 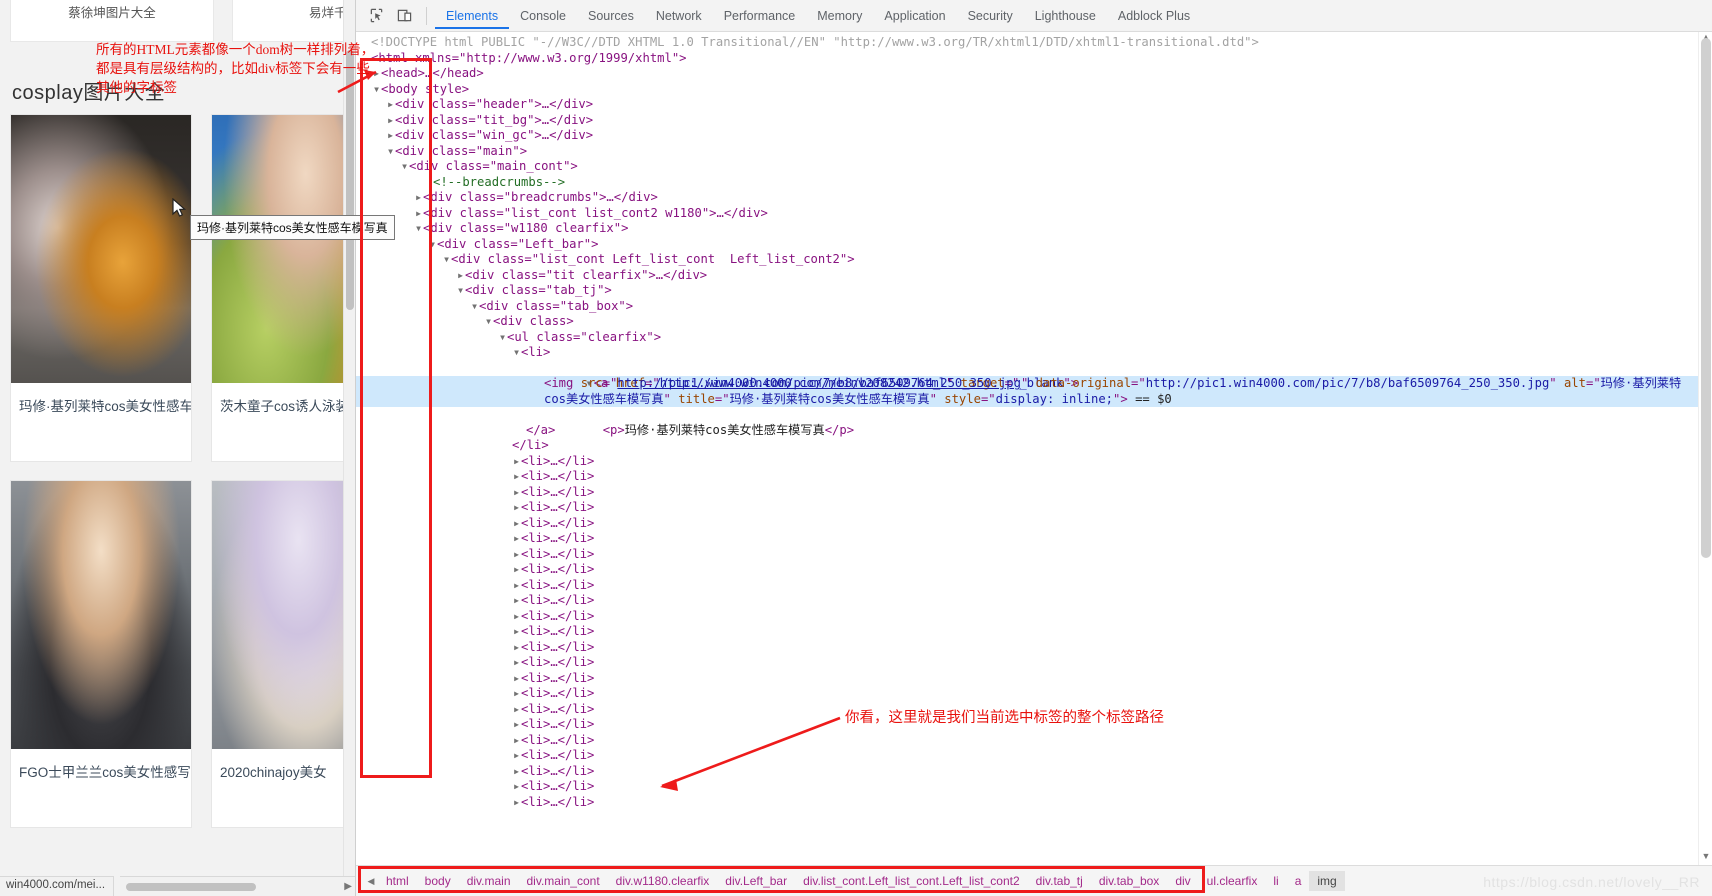 I want to click on gallery-card-1-caption: 茨木童子cos诱人泳装, so click(x=283, y=404).